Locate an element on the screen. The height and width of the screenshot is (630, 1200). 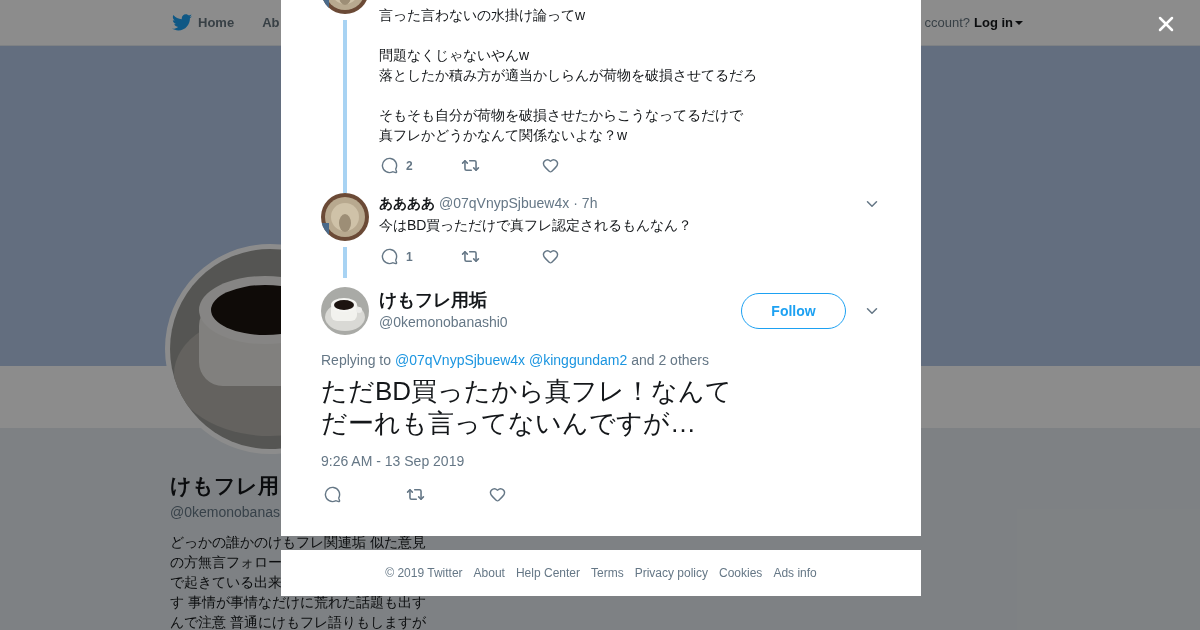
footer-link: © 2019 Twitter is located at coordinates (424, 573).